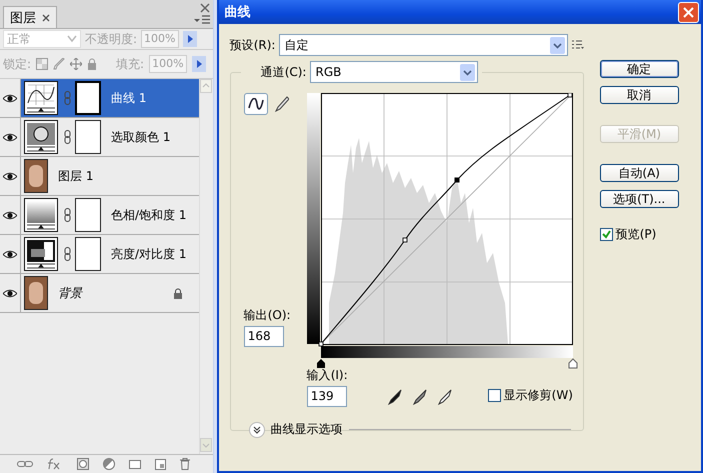 This screenshot has width=703, height=473. Describe the element at coordinates (160, 464) in the screenshot. I see `new-layer-icon` at that location.